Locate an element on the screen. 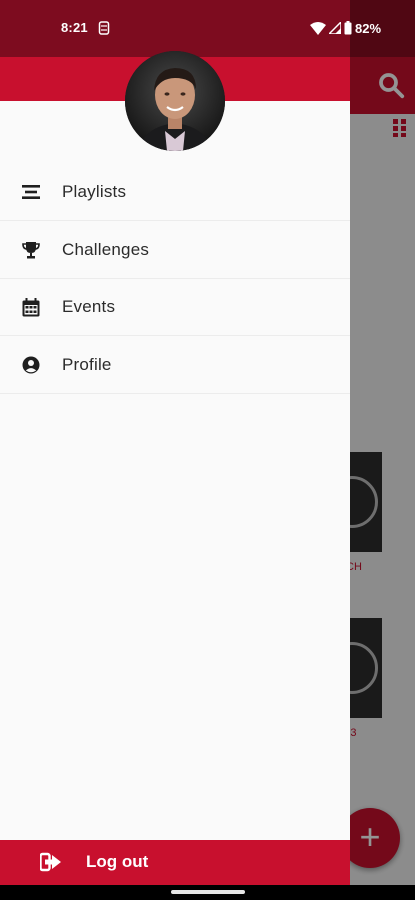 The image size is (415, 900). home-gesture-handle is located at coordinates (208, 892).